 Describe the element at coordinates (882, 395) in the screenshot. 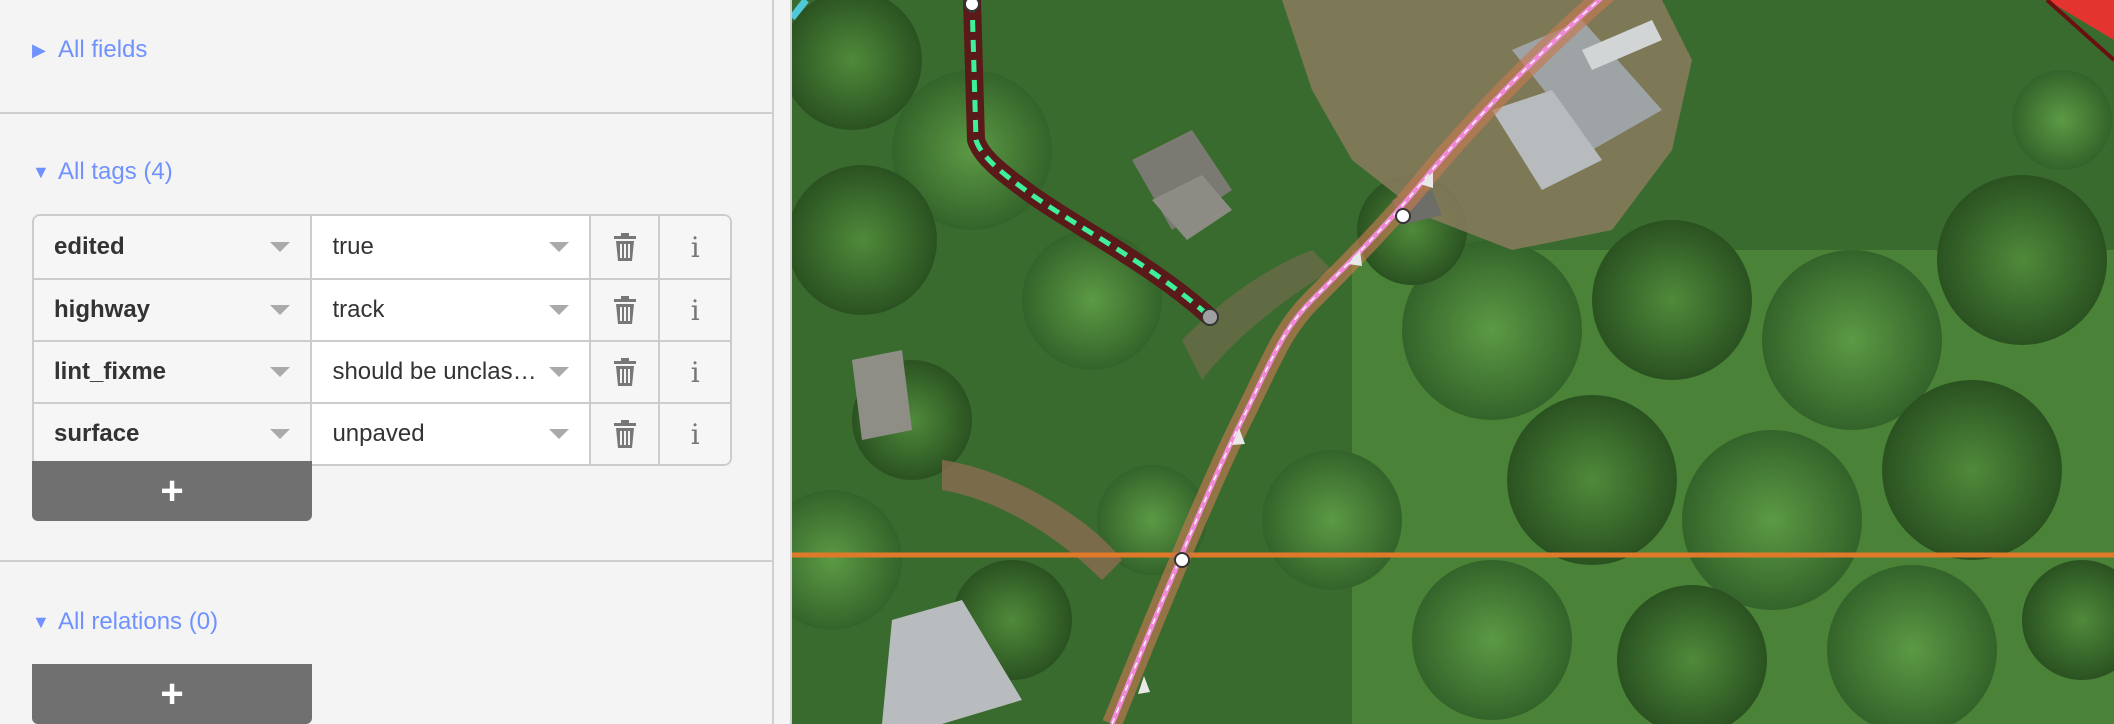

I see `building` at that location.